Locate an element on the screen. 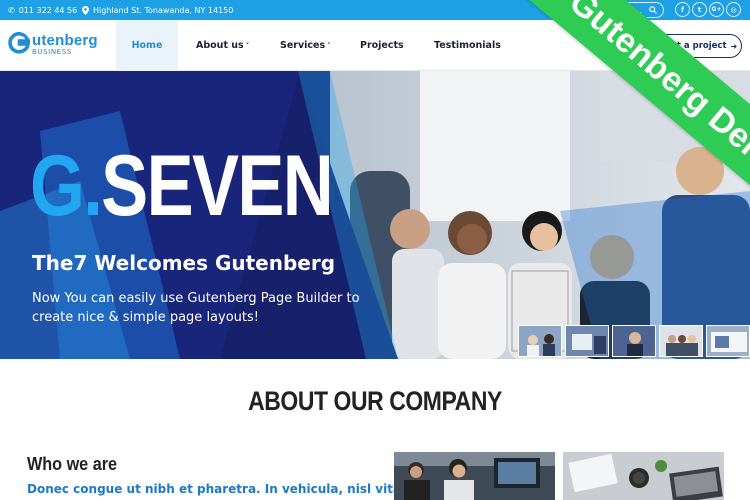 The height and width of the screenshot is (500, 750). nav-item-testimonials: Testimonials is located at coordinates (467, 45).